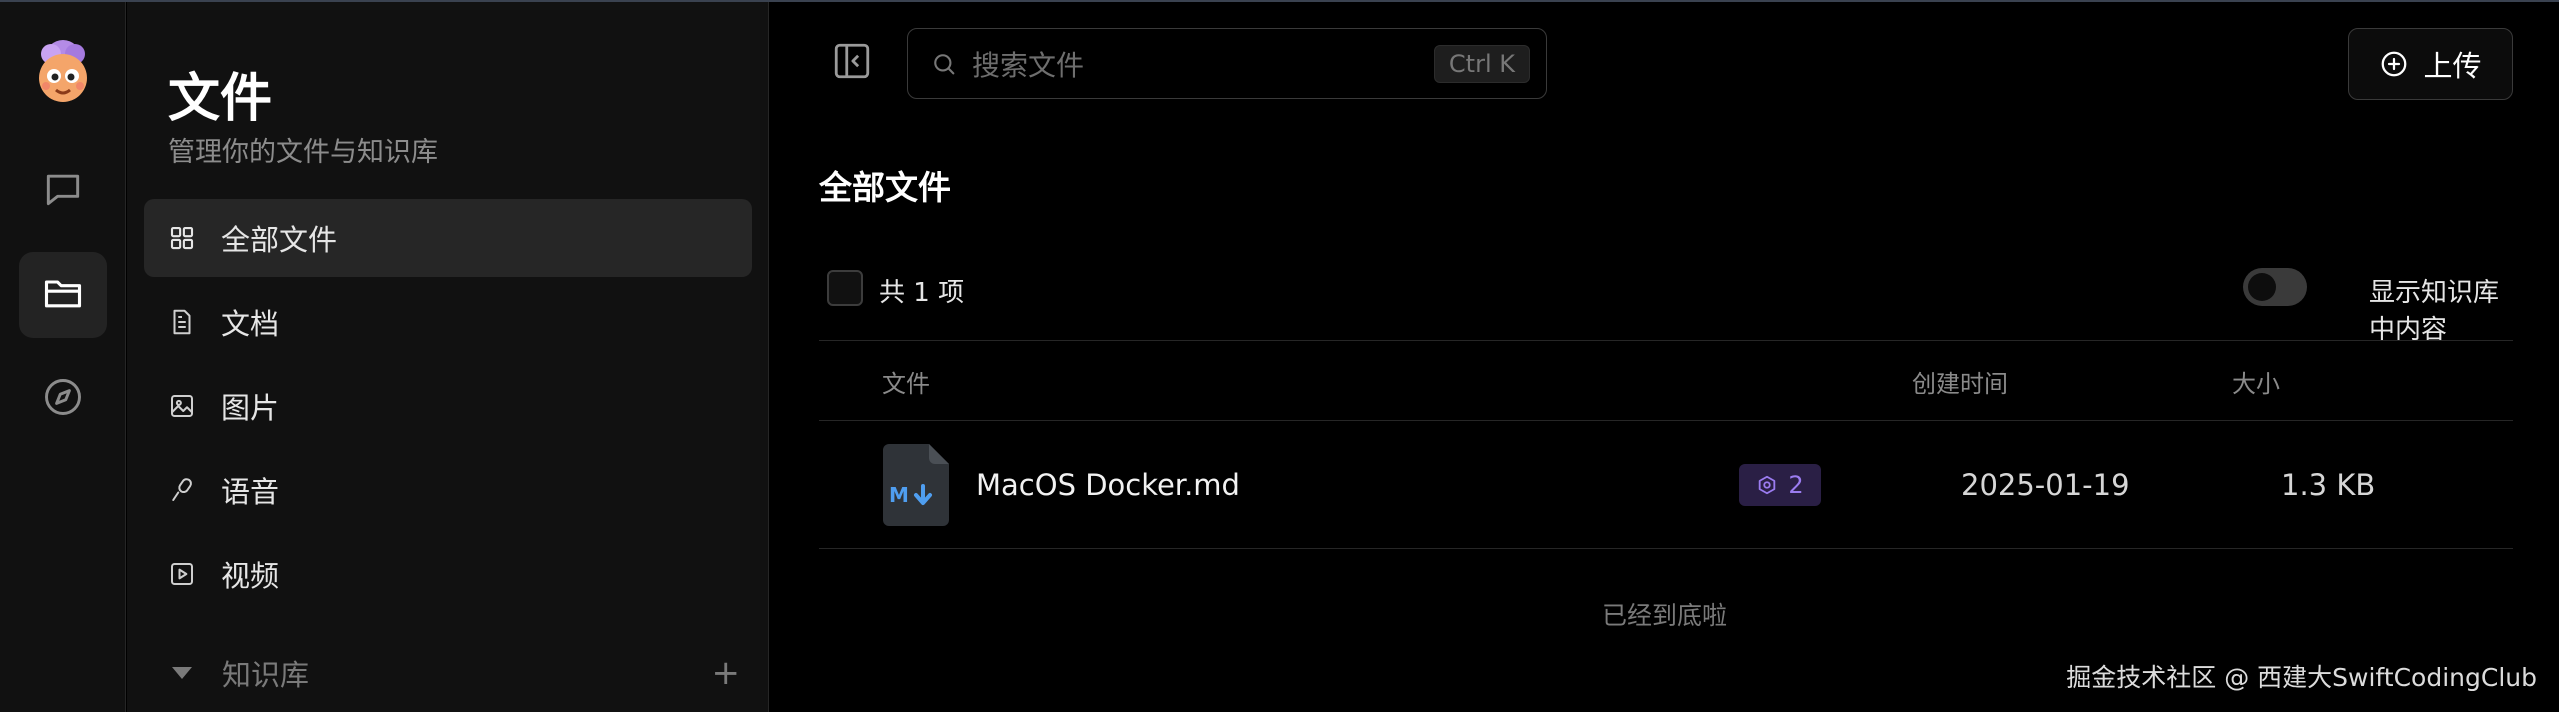 Image resolution: width=2559 pixels, height=712 pixels. What do you see at coordinates (2045, 485) in the screenshot?
I see `file-created-date: 2025-01-19` at bounding box center [2045, 485].